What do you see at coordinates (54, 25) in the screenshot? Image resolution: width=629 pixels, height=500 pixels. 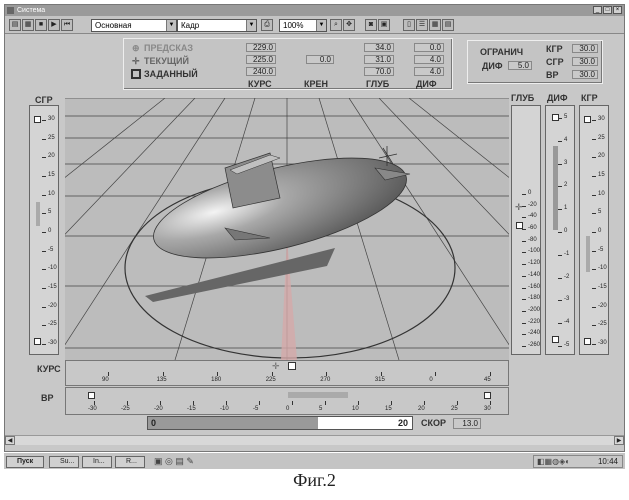 I see `play-icon: ▶` at bounding box center [54, 25].